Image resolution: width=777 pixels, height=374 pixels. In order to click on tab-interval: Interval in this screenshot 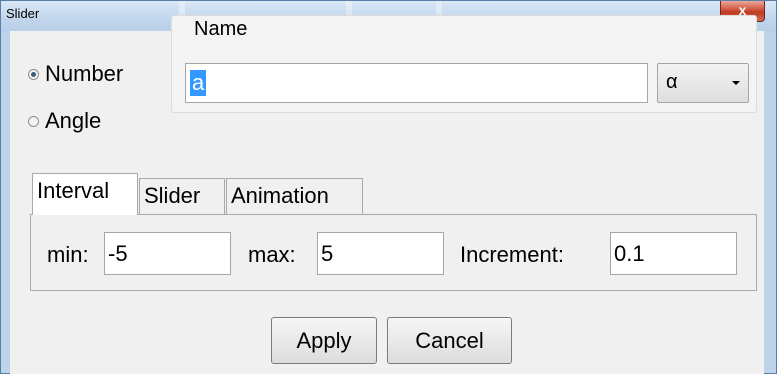, I will do `click(85, 194)`.